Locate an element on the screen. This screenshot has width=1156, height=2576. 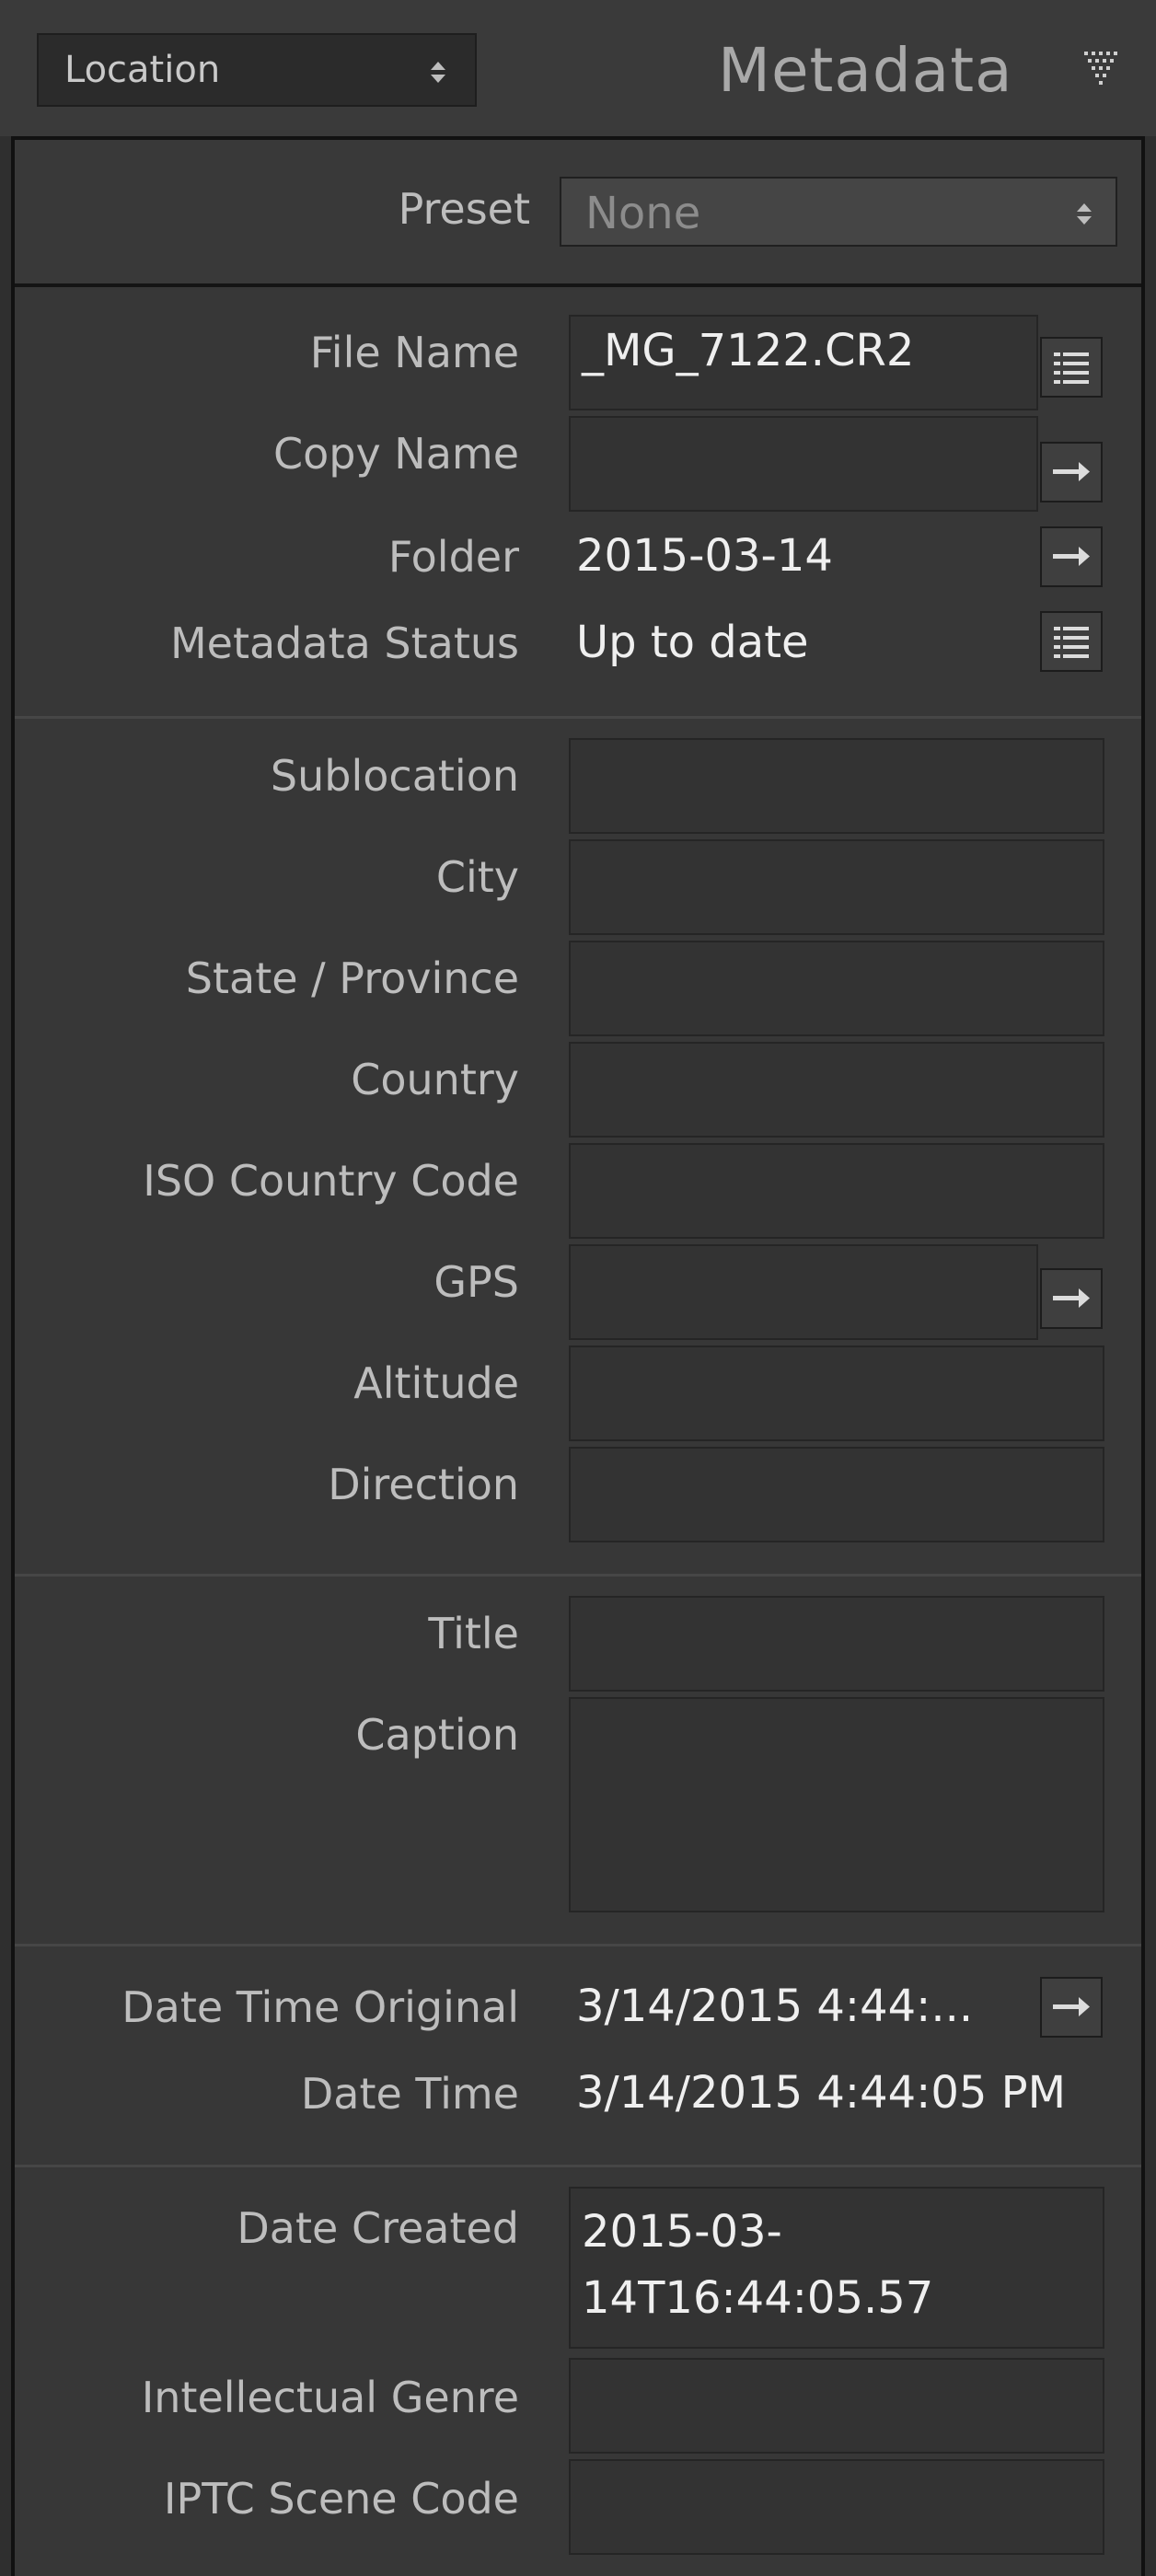
iptc-scene-code-label: IPTC Scene Code is located at coordinates (341, 2499).